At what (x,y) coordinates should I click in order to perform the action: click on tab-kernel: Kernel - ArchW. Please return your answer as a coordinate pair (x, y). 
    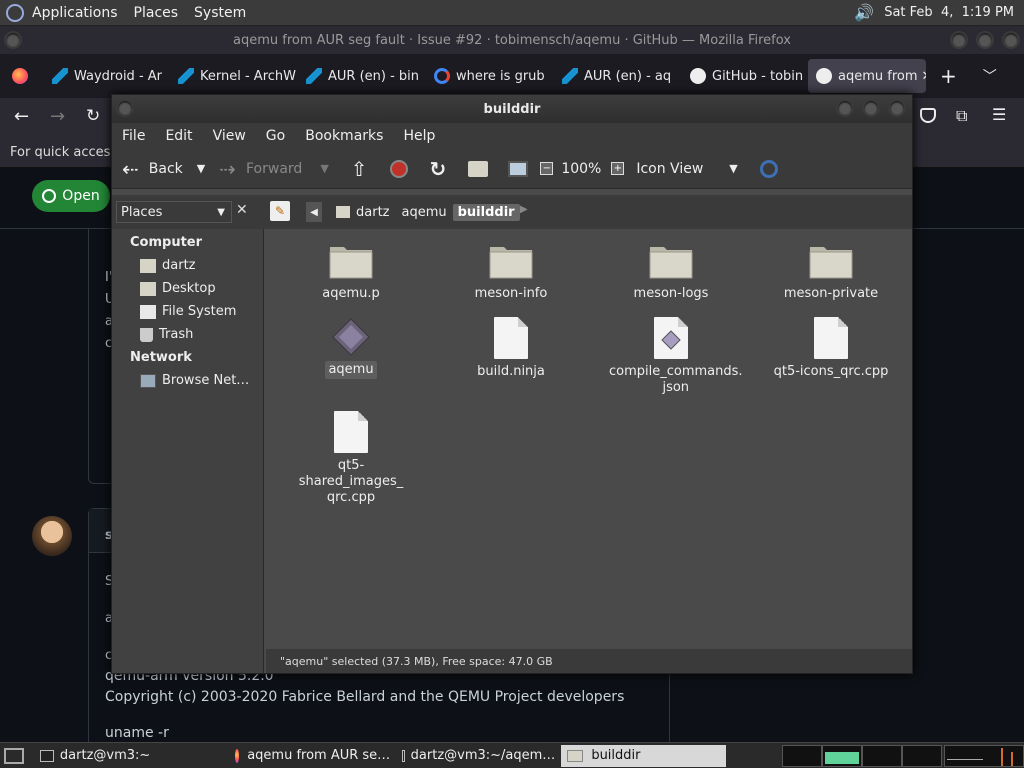
    Looking at the image, I should click on (234, 76).